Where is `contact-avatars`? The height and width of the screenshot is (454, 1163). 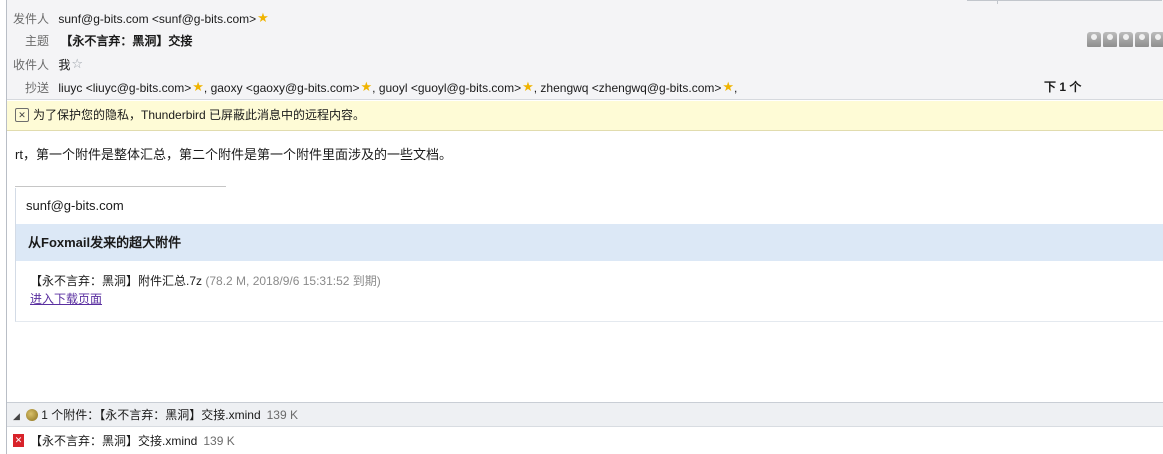
contact-avatars is located at coordinates (1125, 40).